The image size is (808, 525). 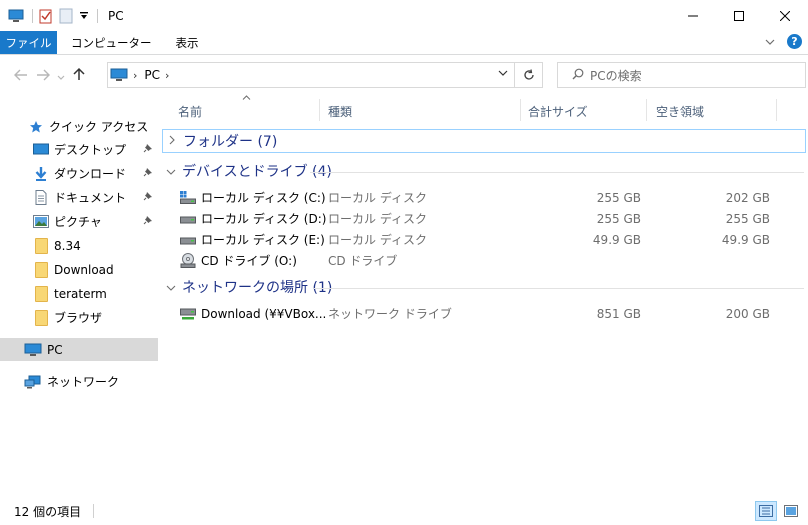 What do you see at coordinates (739, 15) in the screenshot?
I see `maximize-button` at bounding box center [739, 15].